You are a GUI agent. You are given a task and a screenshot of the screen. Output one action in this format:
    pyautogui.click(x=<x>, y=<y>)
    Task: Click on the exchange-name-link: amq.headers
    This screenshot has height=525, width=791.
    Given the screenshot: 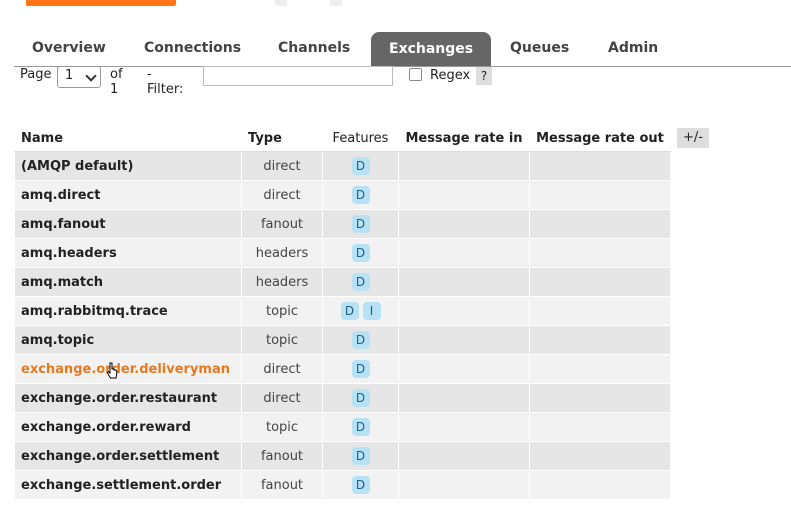 What is the action you would take?
    pyautogui.click(x=128, y=253)
    